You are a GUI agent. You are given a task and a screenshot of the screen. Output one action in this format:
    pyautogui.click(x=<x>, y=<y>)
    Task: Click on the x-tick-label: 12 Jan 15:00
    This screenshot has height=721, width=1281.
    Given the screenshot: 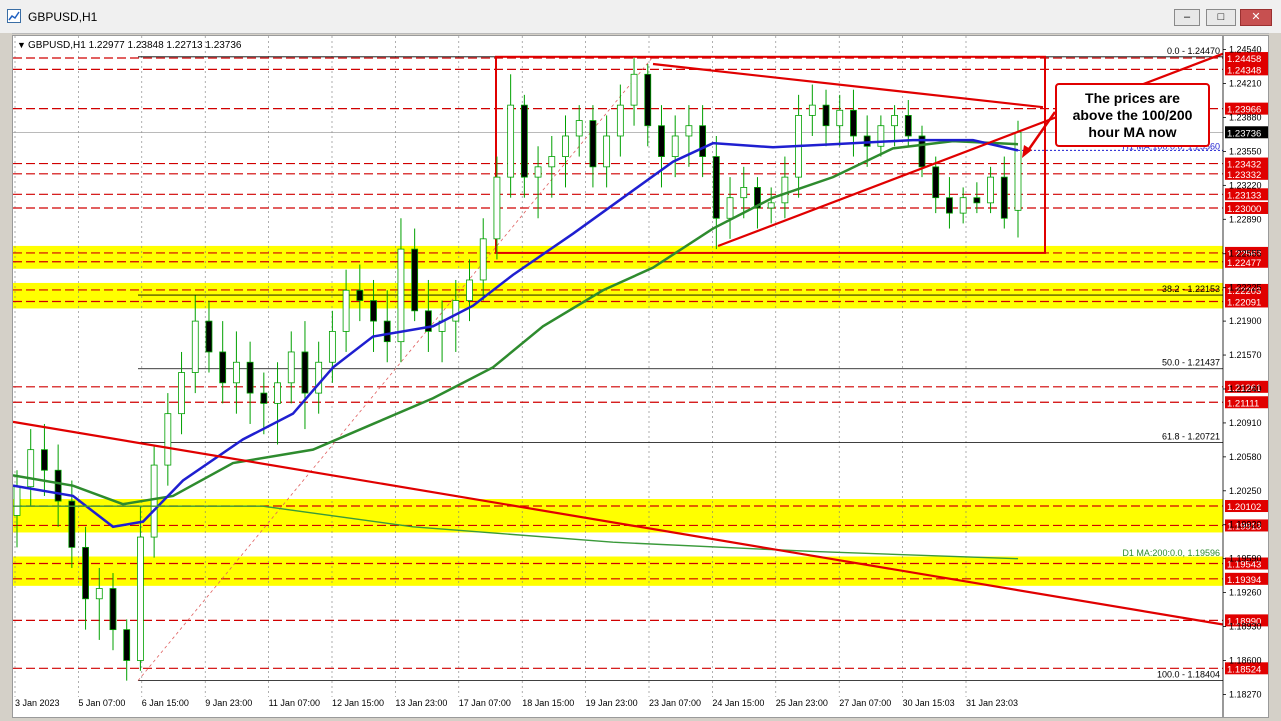 What is the action you would take?
    pyautogui.click(x=358, y=703)
    